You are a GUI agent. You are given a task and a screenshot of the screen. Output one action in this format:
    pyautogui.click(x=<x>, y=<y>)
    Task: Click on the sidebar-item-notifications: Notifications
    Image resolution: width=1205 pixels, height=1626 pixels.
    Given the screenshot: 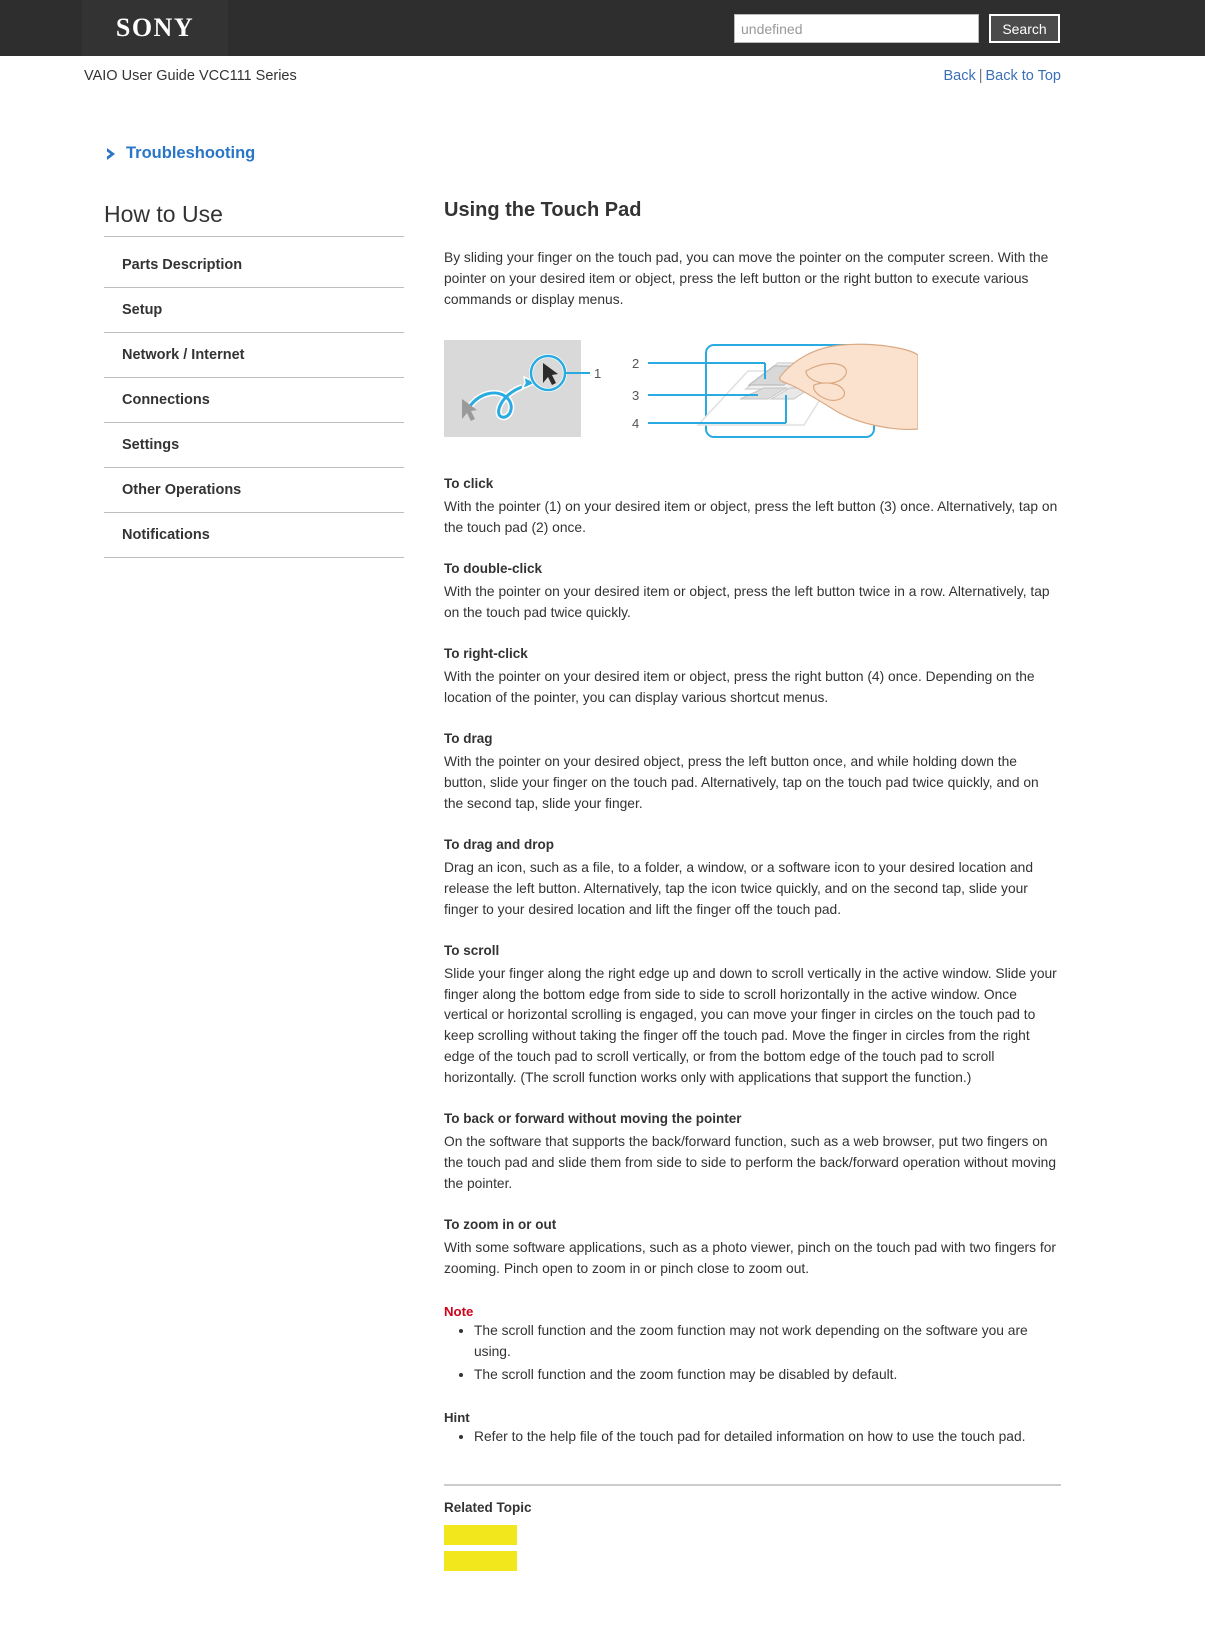 What is the action you would take?
    pyautogui.click(x=254, y=535)
    